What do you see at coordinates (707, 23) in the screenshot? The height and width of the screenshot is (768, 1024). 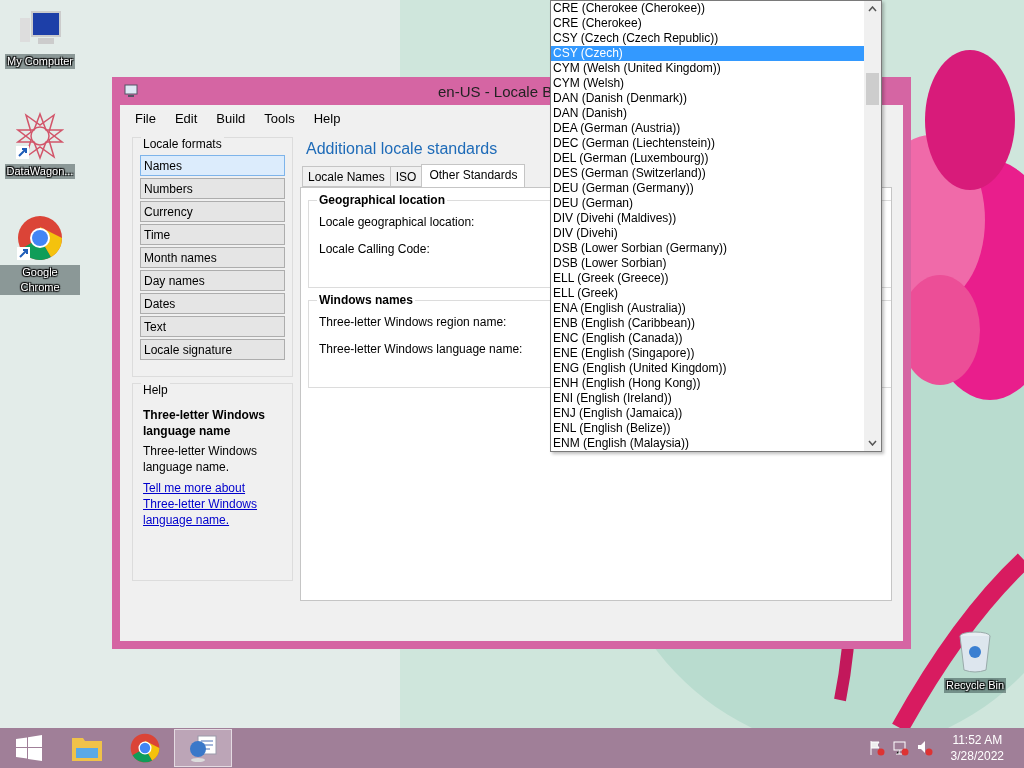 I see `list-option: CRE (Cherokee)` at bounding box center [707, 23].